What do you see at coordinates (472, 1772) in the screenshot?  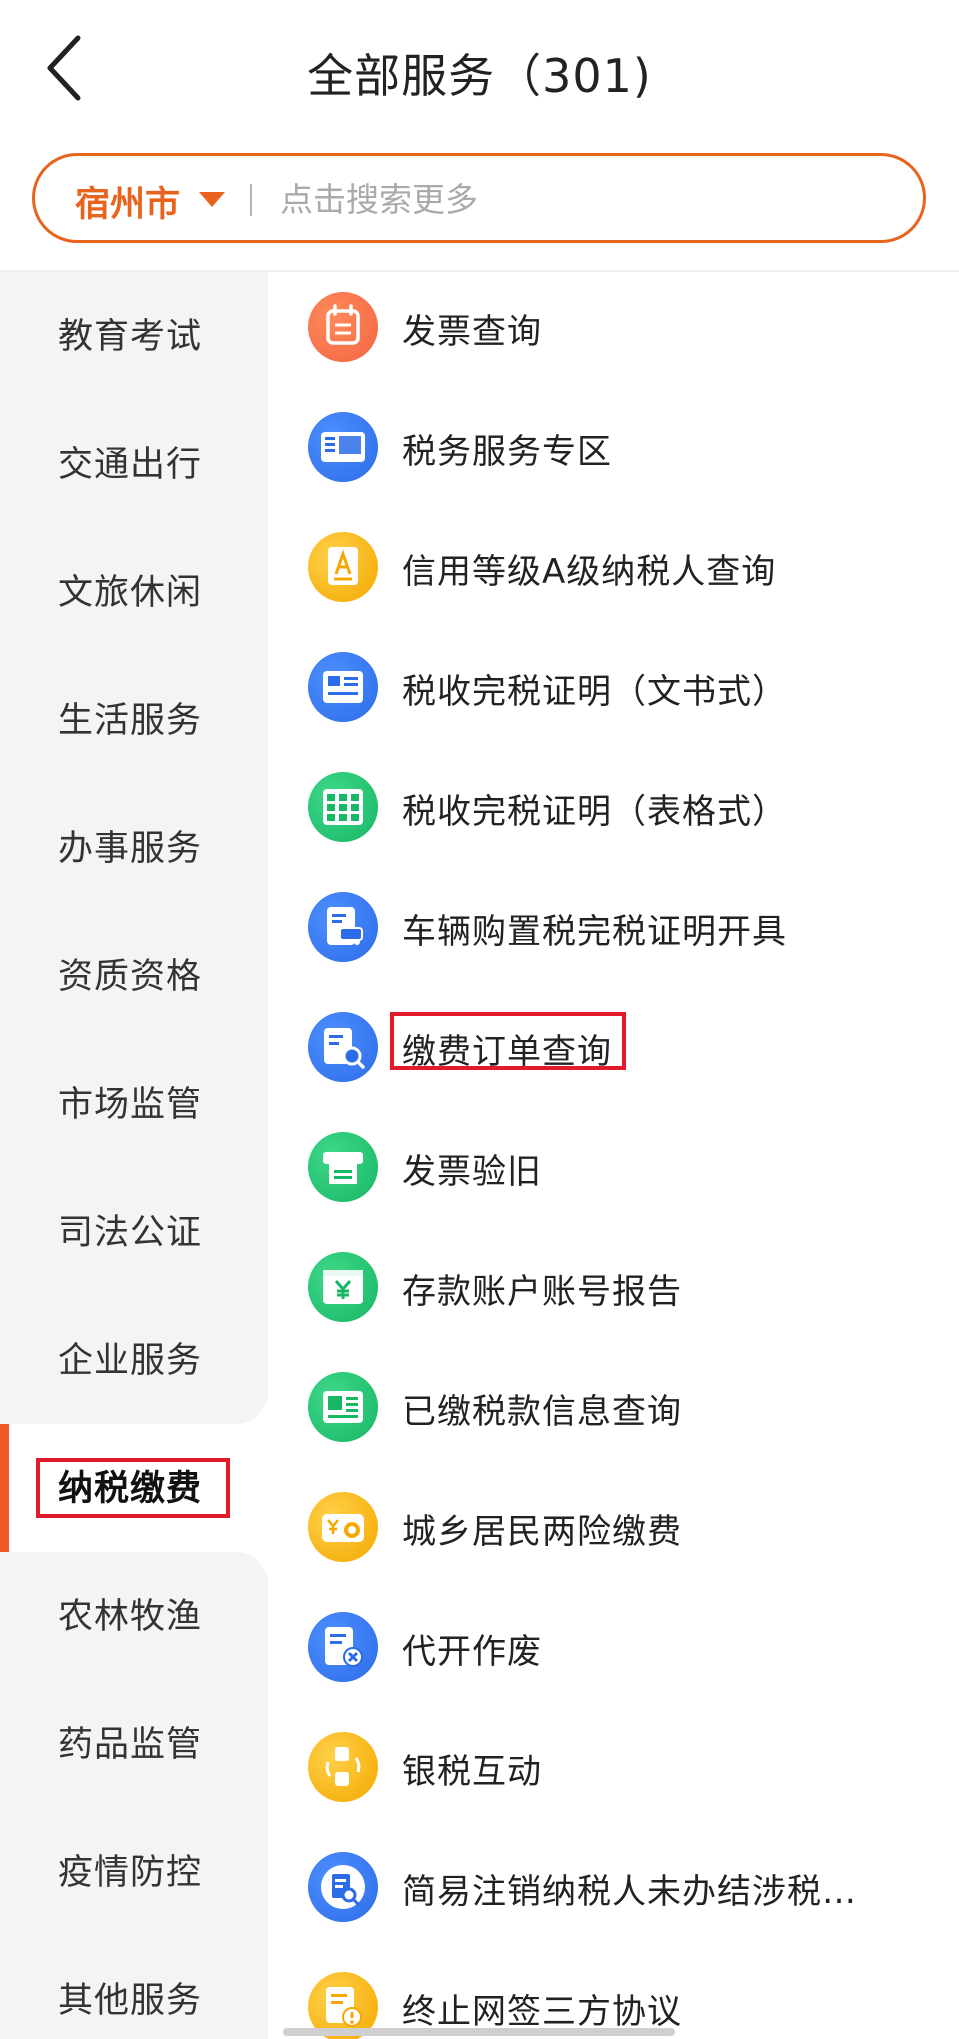 I see `service-label: 银税互动` at bounding box center [472, 1772].